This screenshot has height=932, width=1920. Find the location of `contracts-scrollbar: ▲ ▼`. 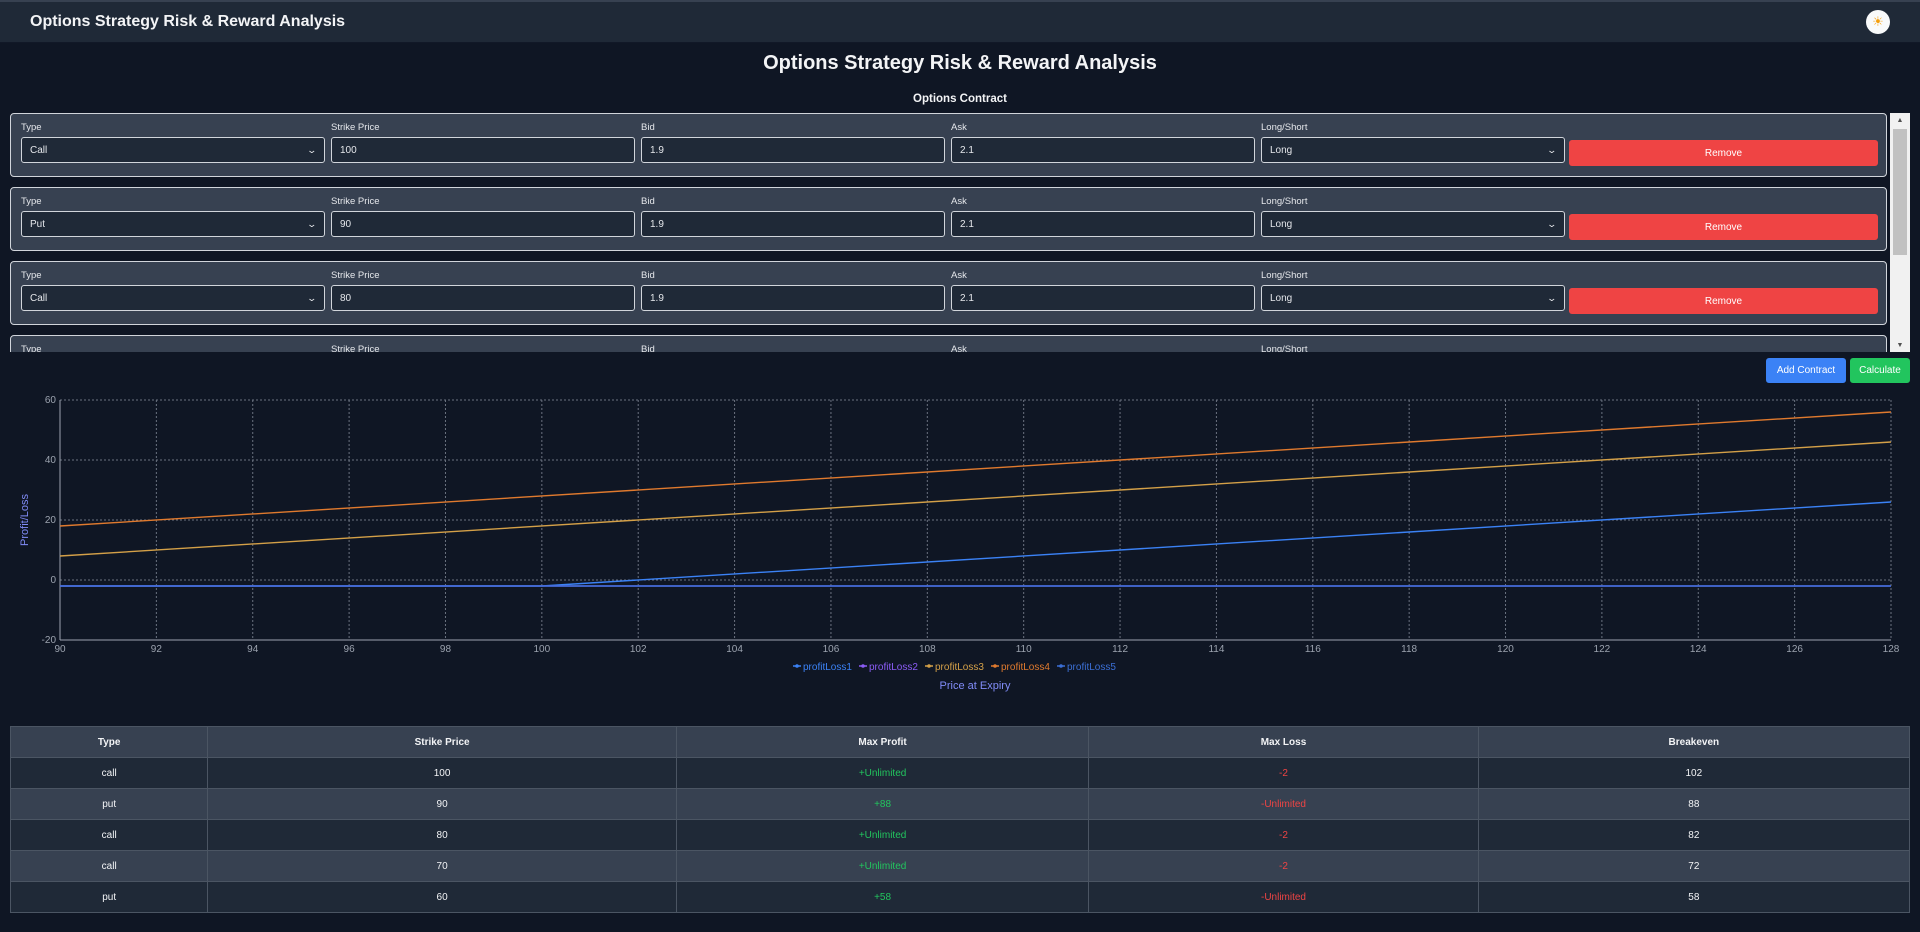

contracts-scrollbar: ▲ ▼ is located at coordinates (1900, 232).